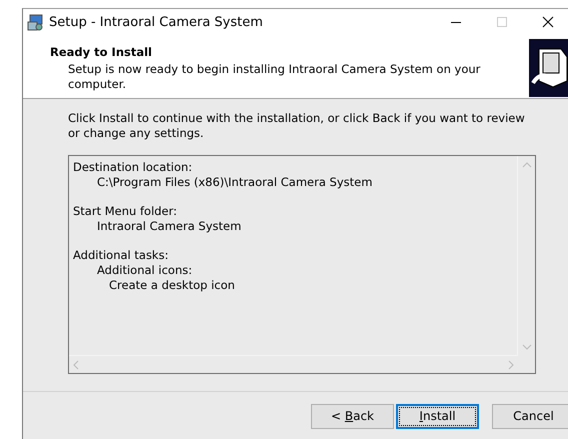  What do you see at coordinates (102, 52) in the screenshot?
I see `page-title: Ready to Install` at bounding box center [102, 52].